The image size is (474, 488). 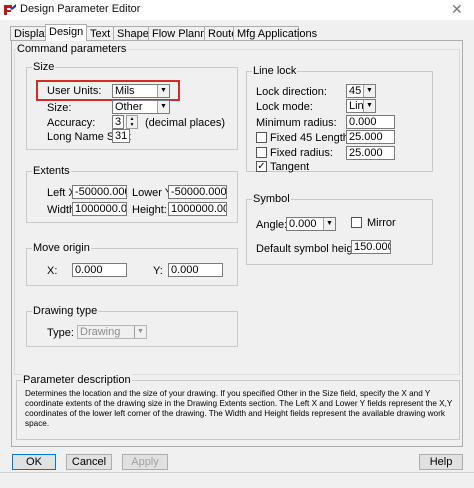 I want to click on angle-select: 0.000 ▼, so click(x=311, y=224).